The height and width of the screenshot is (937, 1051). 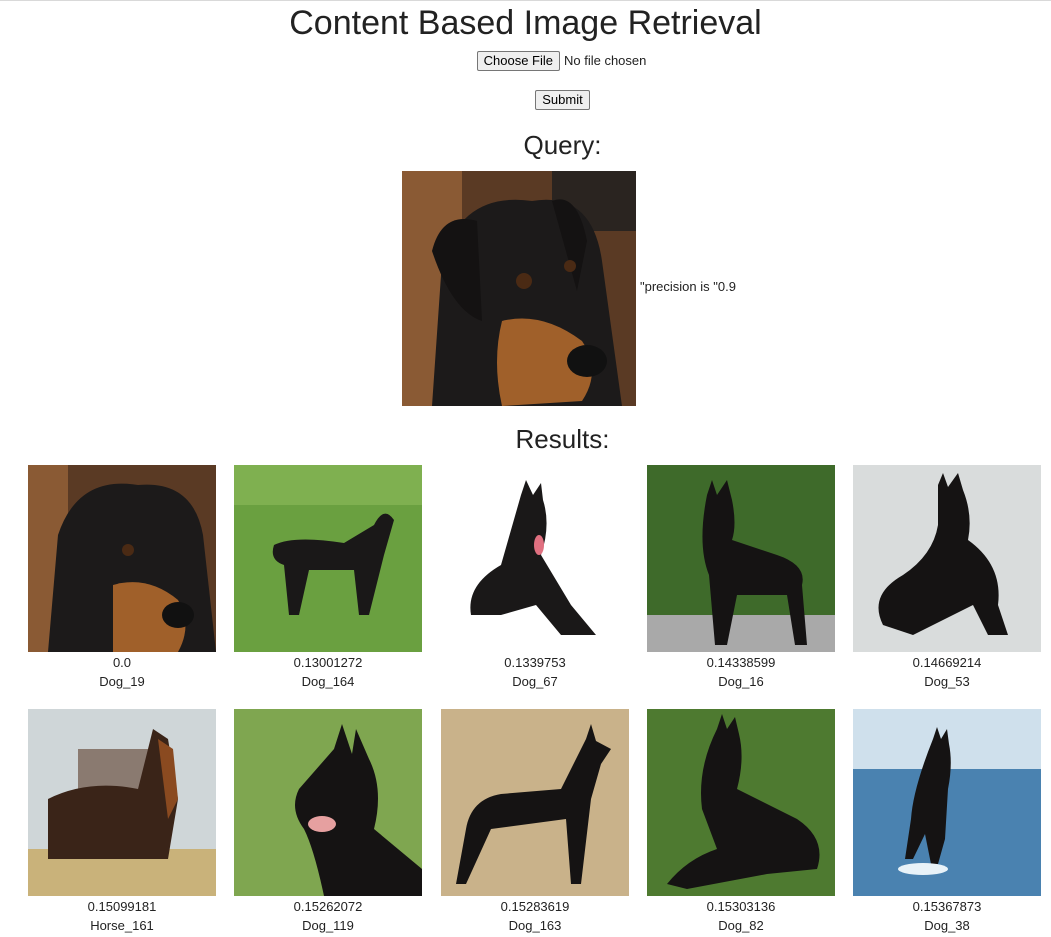 What do you see at coordinates (525, 0) in the screenshot?
I see `top-divider` at bounding box center [525, 0].